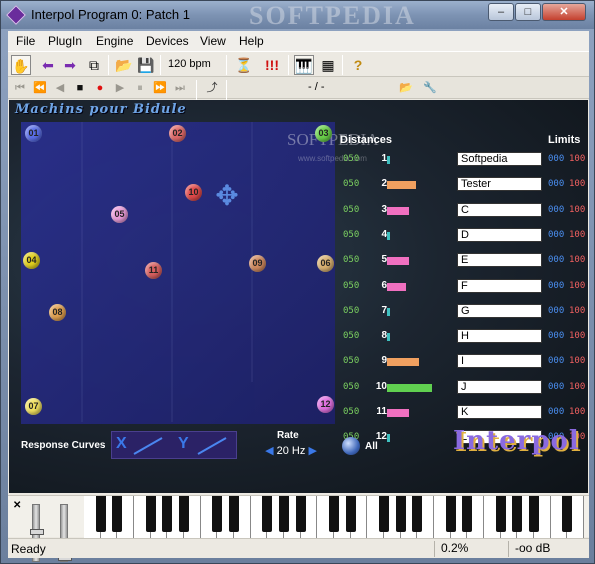 The height and width of the screenshot is (564, 595). I want to click on close-keyboard-icon: ✕, so click(17, 505).